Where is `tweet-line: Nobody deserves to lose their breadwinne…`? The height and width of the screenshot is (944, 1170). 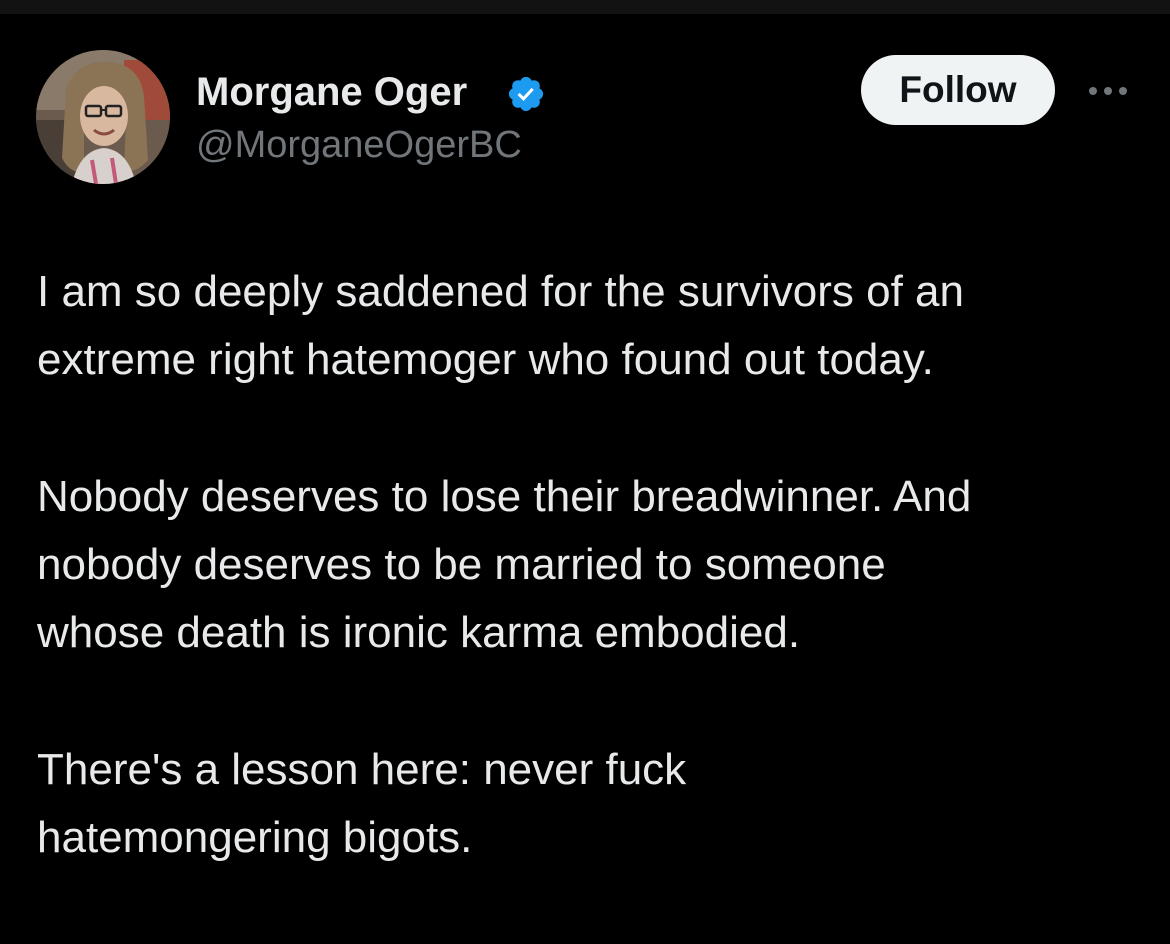 tweet-line: Nobody deserves to lose their breadwinne… is located at coordinates (504, 496).